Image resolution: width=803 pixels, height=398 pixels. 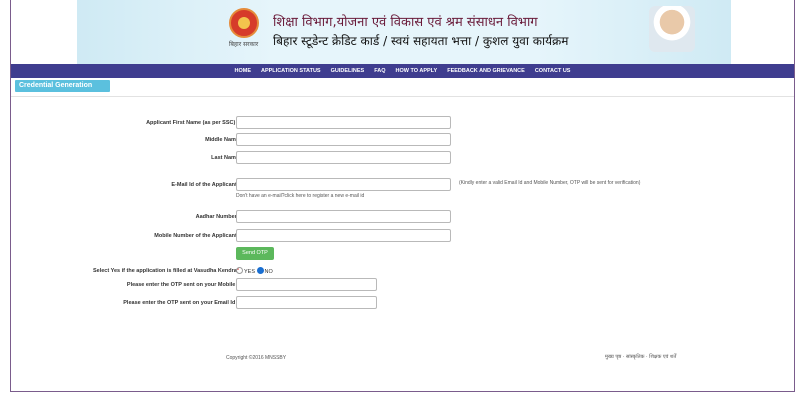 I want to click on emblem-caption: बिहार सरकार, so click(x=244, y=44).